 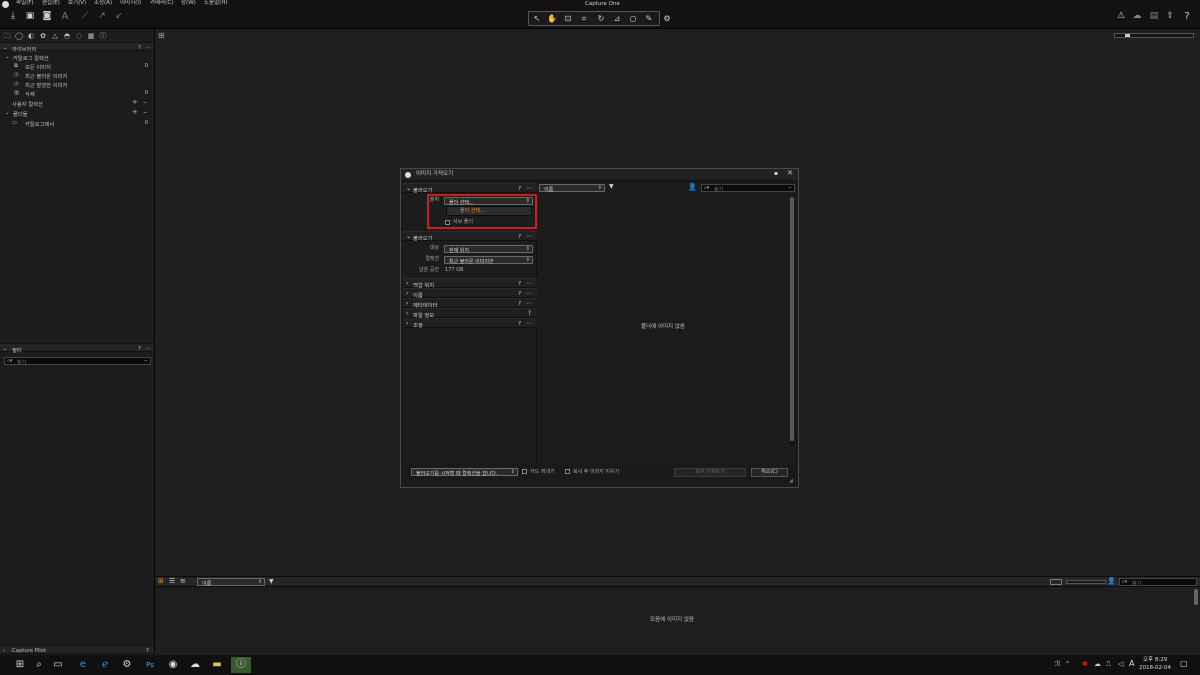 What do you see at coordinates (188, 3) in the screenshot?
I see `menu-window: 창(W)` at bounding box center [188, 3].